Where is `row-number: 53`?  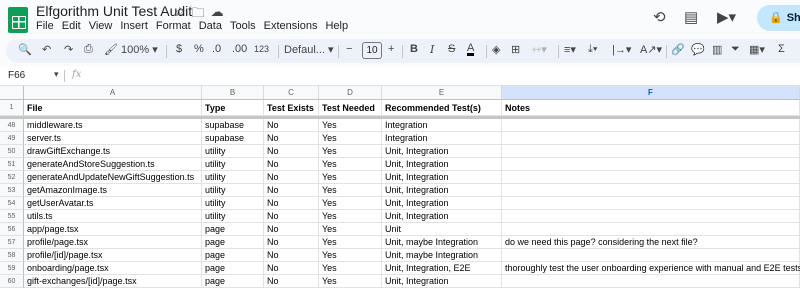
row-number: 53 is located at coordinates (12, 190).